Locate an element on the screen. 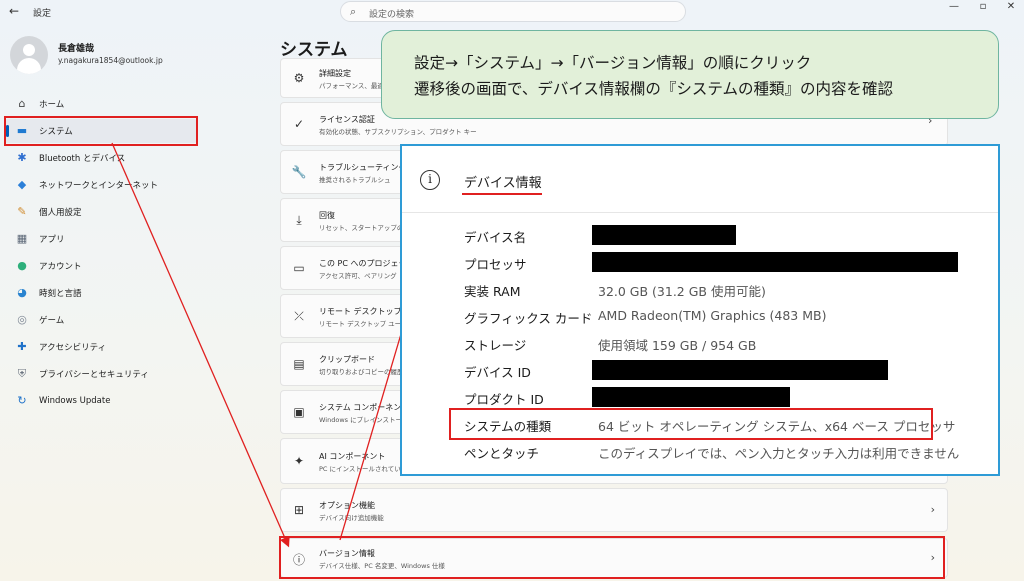  device-info-row: 実装 RAM 32.0 GB (31.2 GB 使用可能) is located at coordinates (729, 289).